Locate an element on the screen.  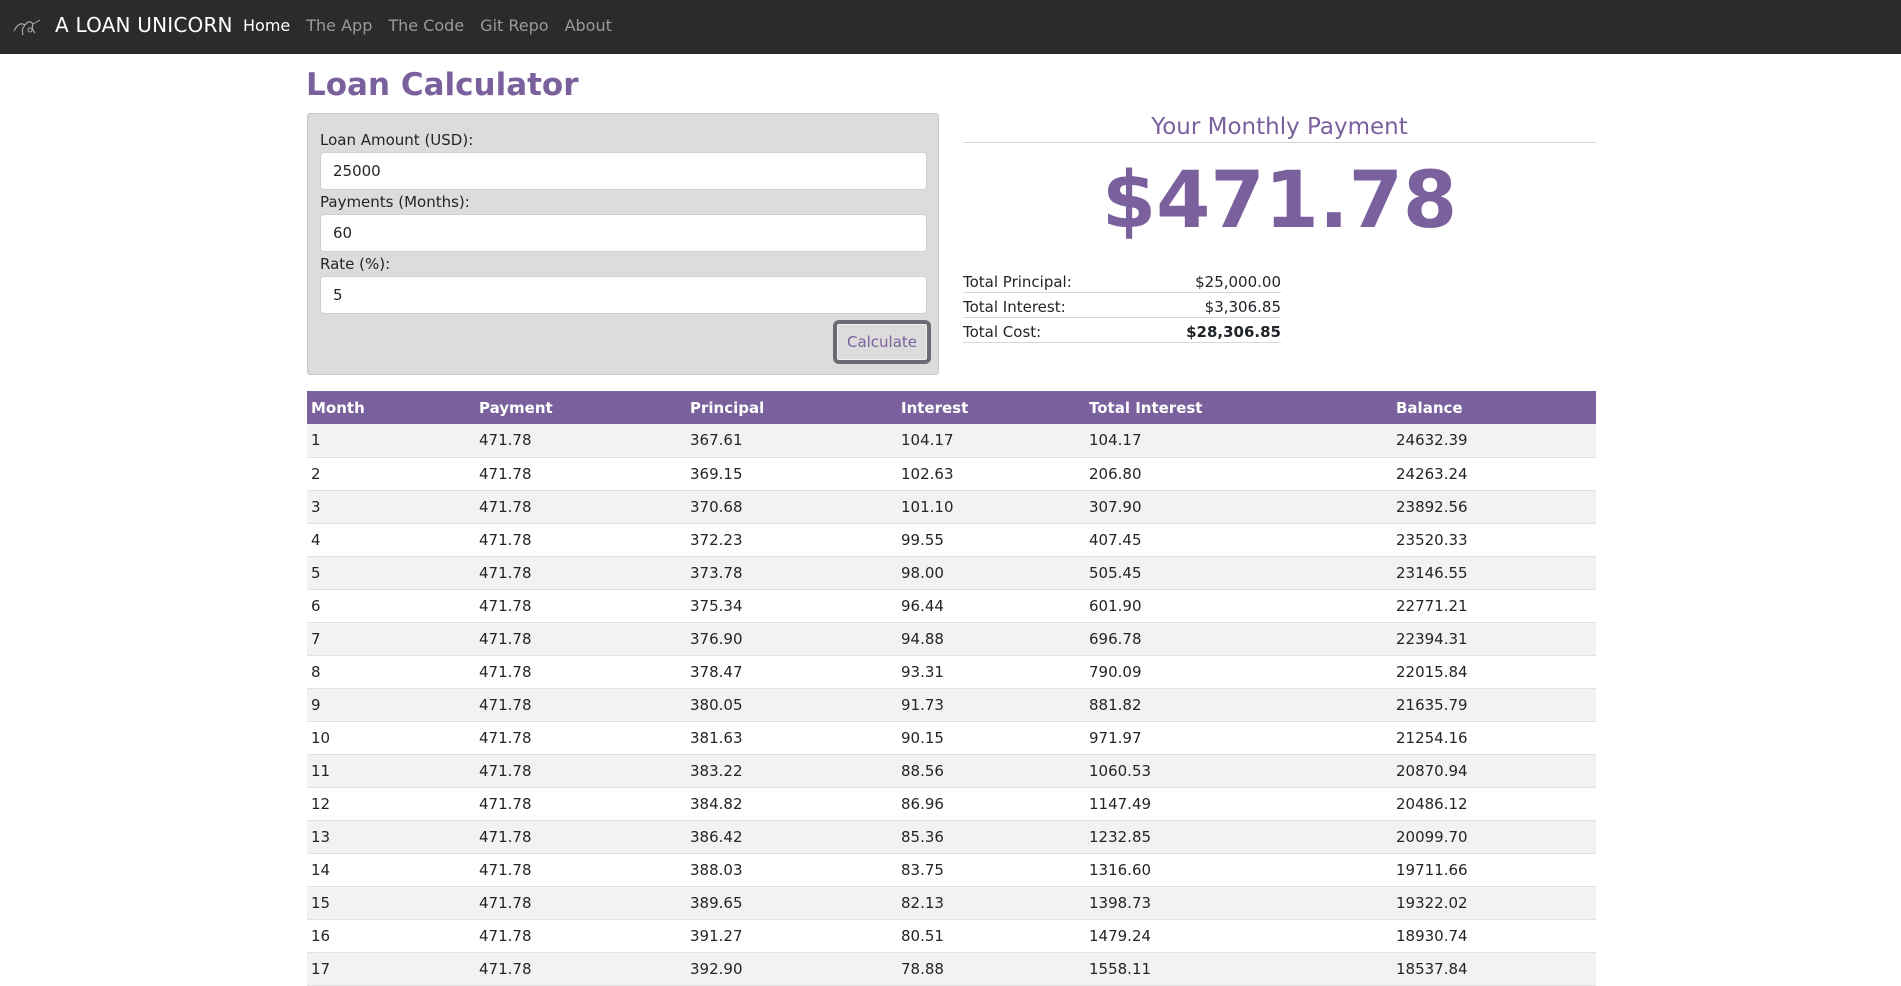
nav-link-about: About is located at coordinates (588, 25).